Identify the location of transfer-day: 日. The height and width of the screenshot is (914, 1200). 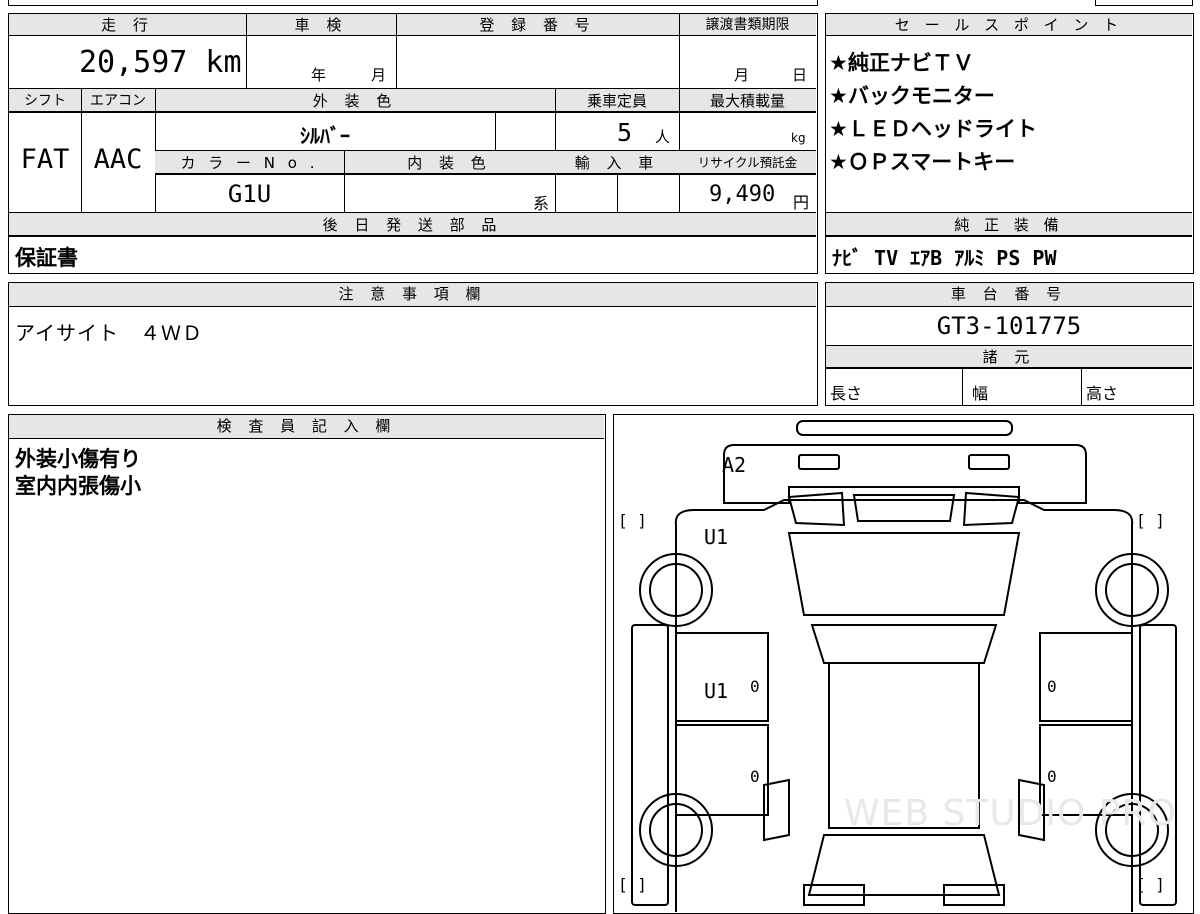
(800, 75).